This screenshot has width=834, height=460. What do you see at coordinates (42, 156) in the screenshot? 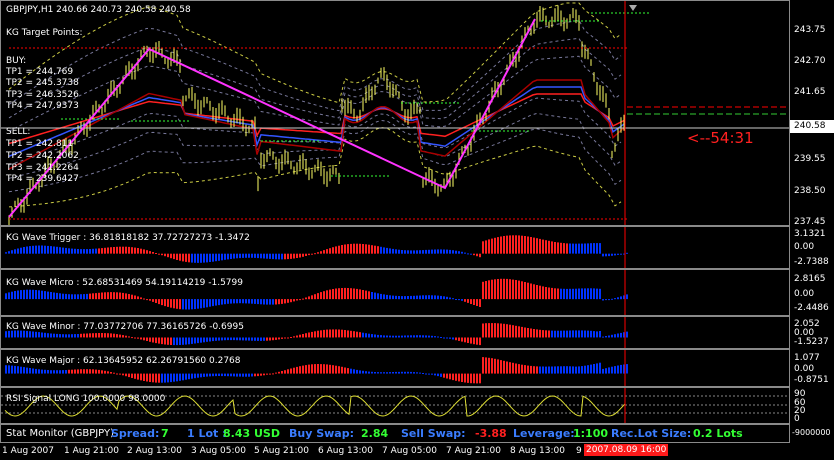
I see `sell-tp2: TP2 = 242.2062` at bounding box center [42, 156].